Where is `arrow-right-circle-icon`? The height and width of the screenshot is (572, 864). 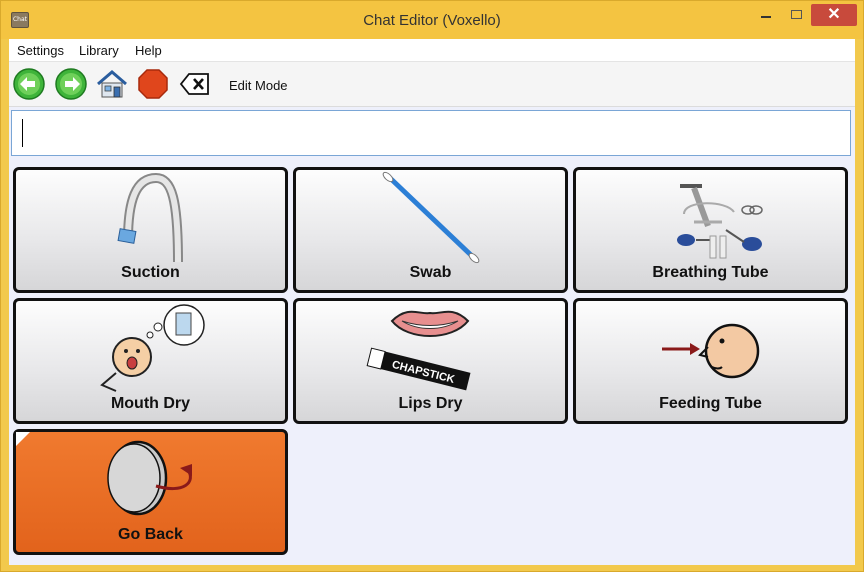
arrow-right-circle-icon is located at coordinates (71, 84).